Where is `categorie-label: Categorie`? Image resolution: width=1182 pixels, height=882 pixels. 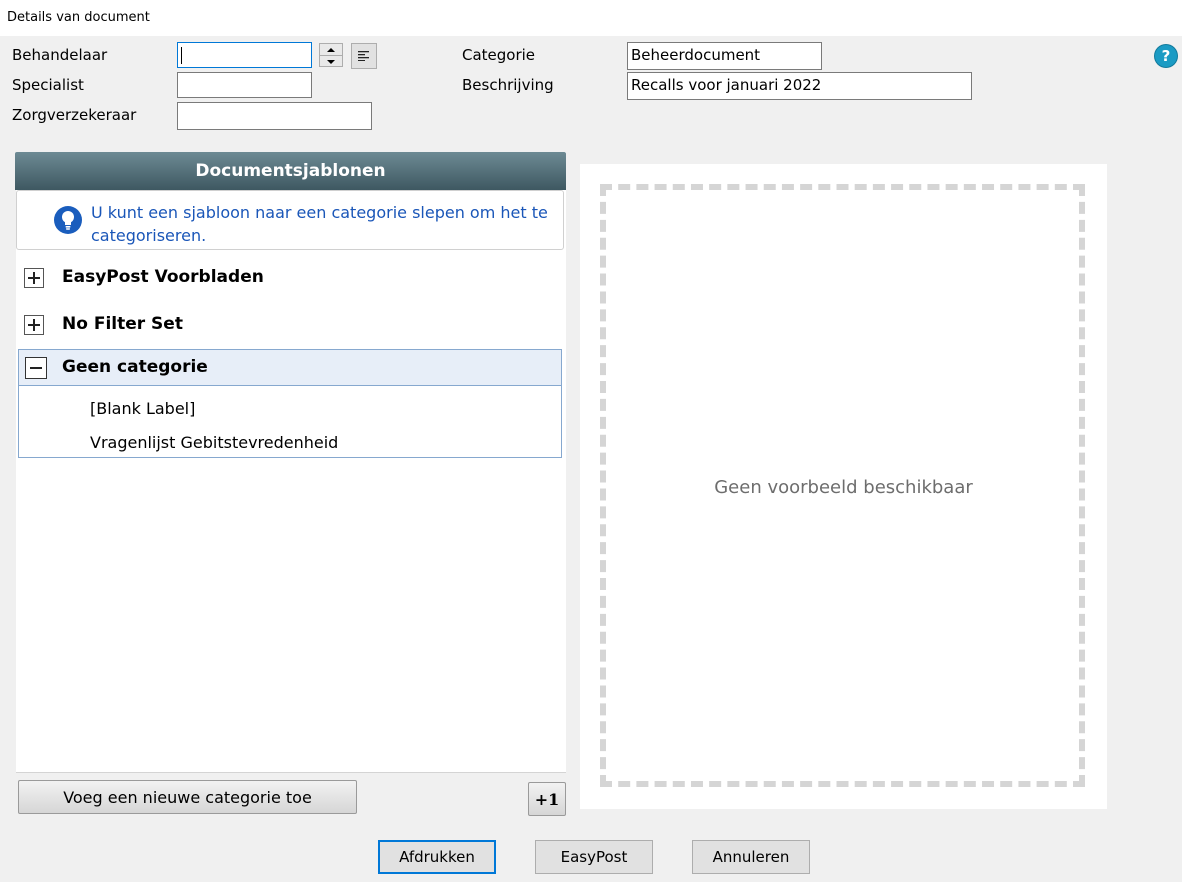 categorie-label: Categorie is located at coordinates (499, 55).